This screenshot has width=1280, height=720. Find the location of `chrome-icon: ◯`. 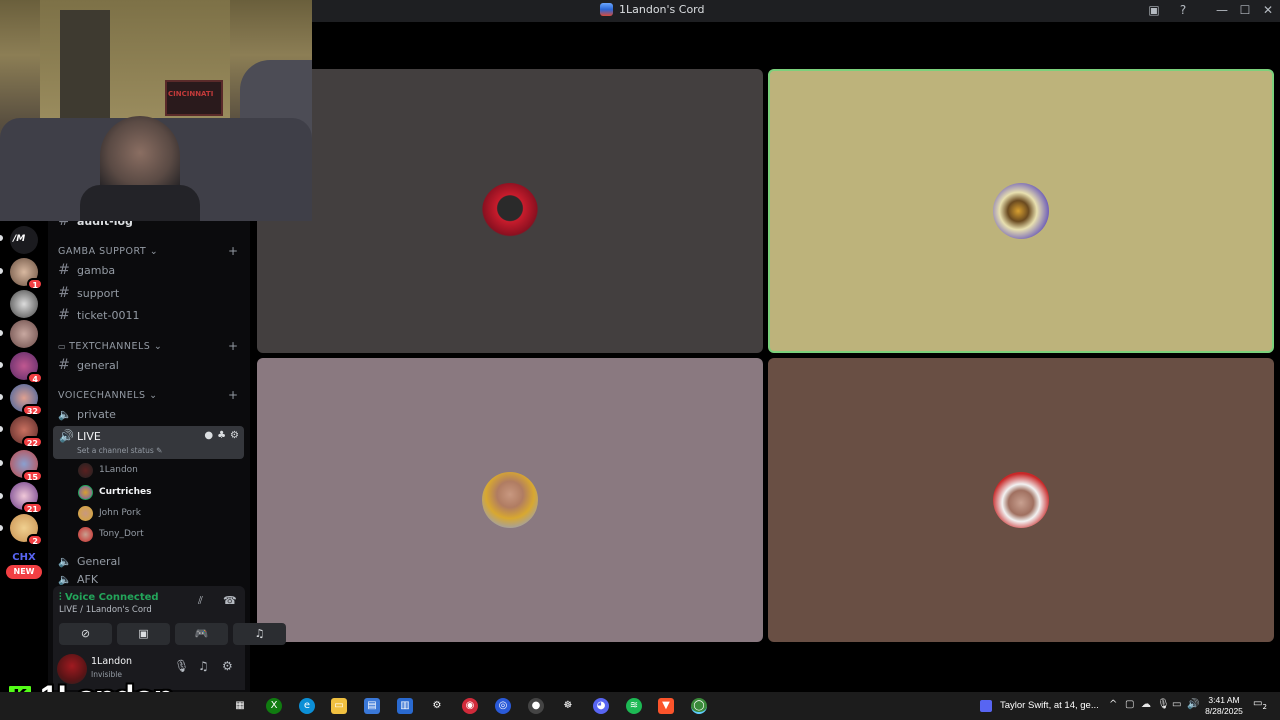

chrome-icon: ◯ is located at coordinates (699, 706).